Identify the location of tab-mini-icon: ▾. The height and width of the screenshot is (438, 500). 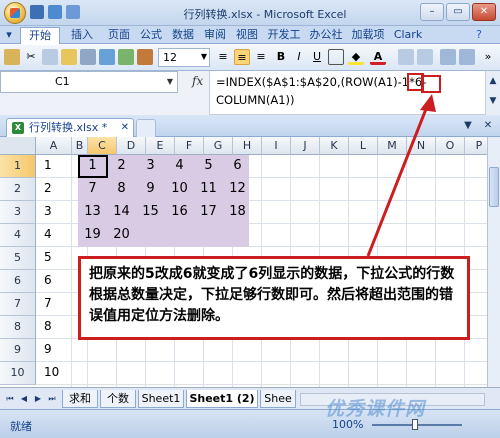
(9, 35).